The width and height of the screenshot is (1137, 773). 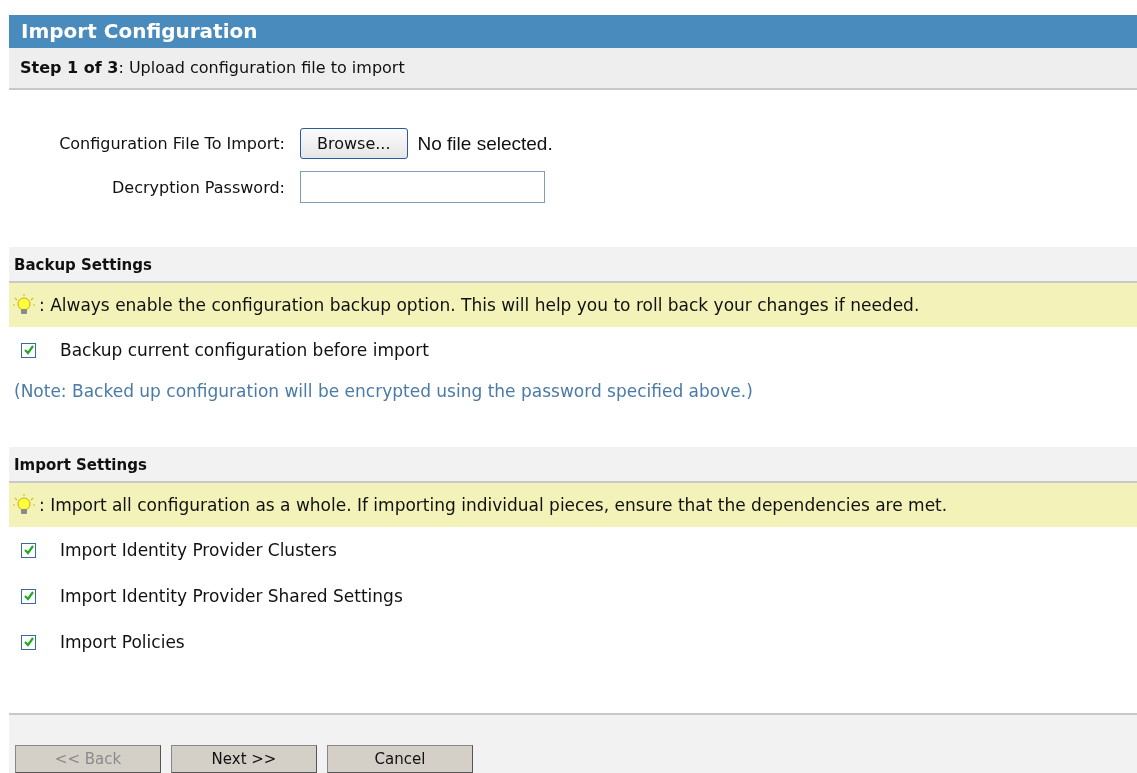 What do you see at coordinates (244, 759) in the screenshot?
I see `nav-button: Next >>` at bounding box center [244, 759].